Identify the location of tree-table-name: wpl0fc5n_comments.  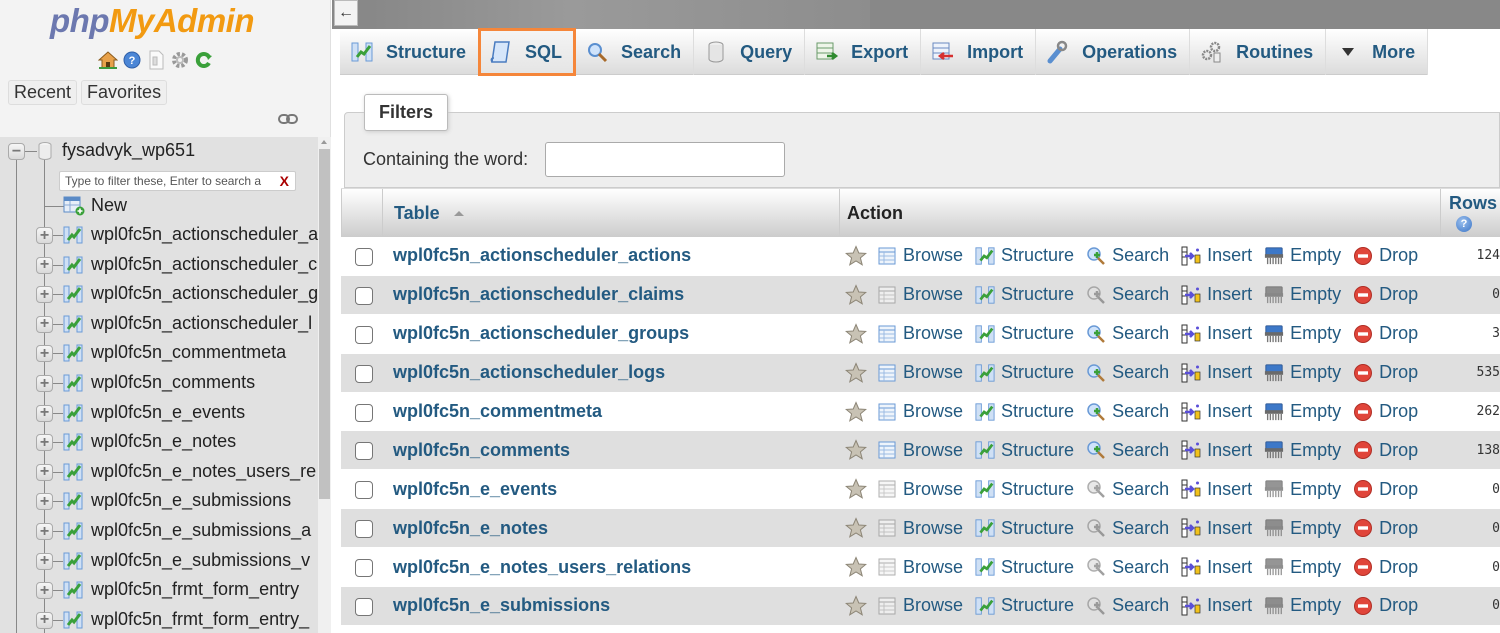
(173, 382).